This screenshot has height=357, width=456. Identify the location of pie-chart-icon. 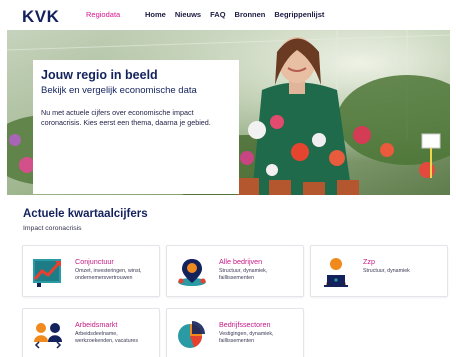
(191, 334).